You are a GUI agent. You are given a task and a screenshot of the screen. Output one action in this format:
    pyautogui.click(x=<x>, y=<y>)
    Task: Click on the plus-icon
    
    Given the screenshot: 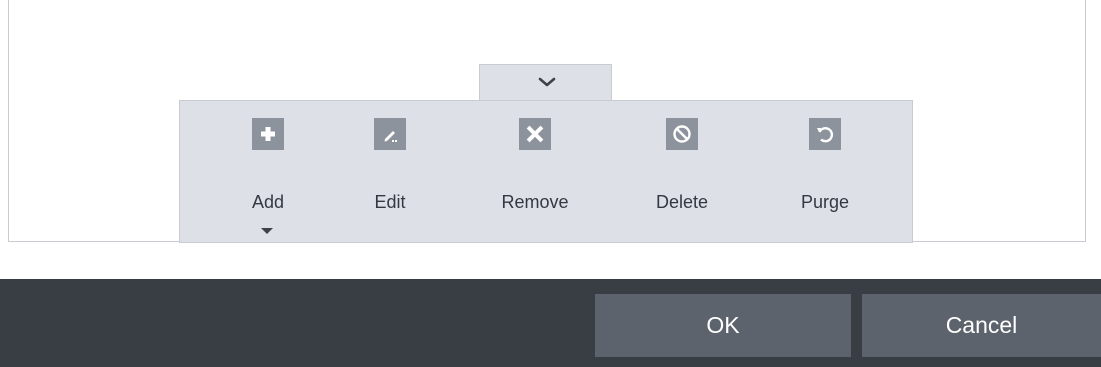 What is the action you would take?
    pyautogui.click(x=268, y=134)
    